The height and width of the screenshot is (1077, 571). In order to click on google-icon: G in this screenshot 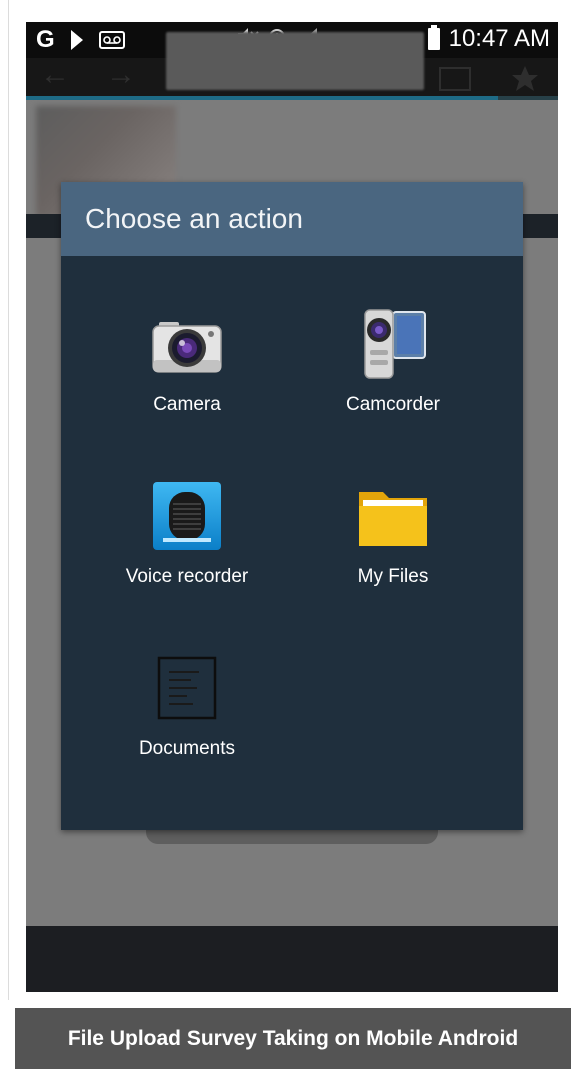, I will do `click(45, 39)`.